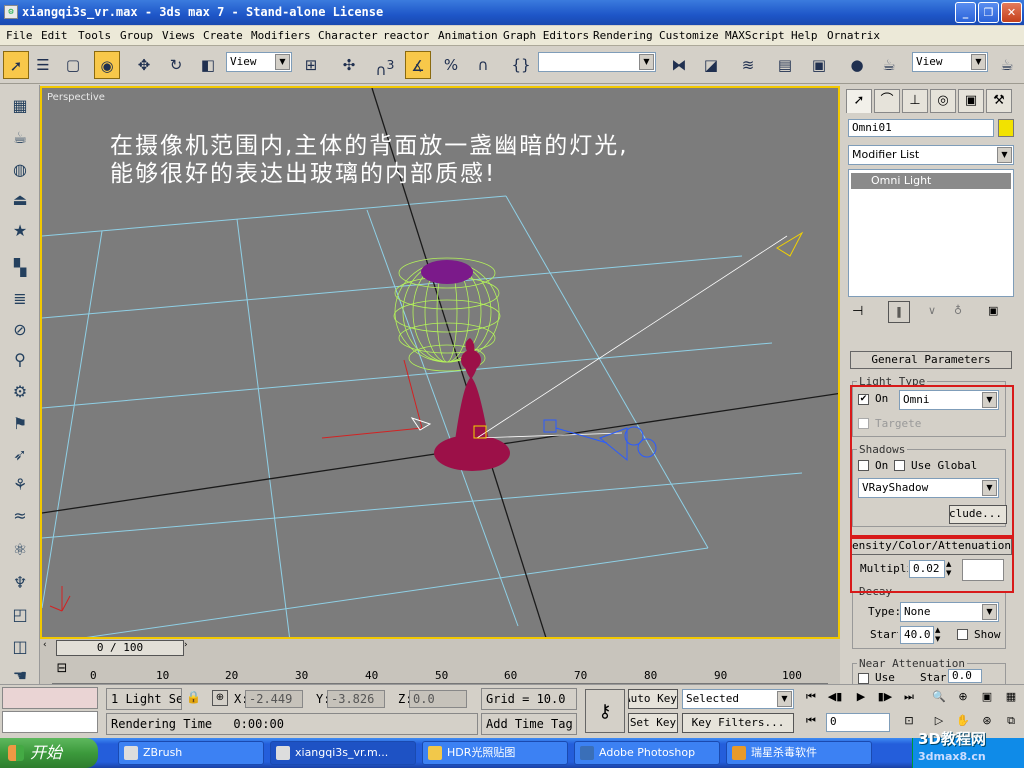 The width and height of the screenshot is (1024, 768). I want to click on gear-icon: ⚙, so click(20, 392).